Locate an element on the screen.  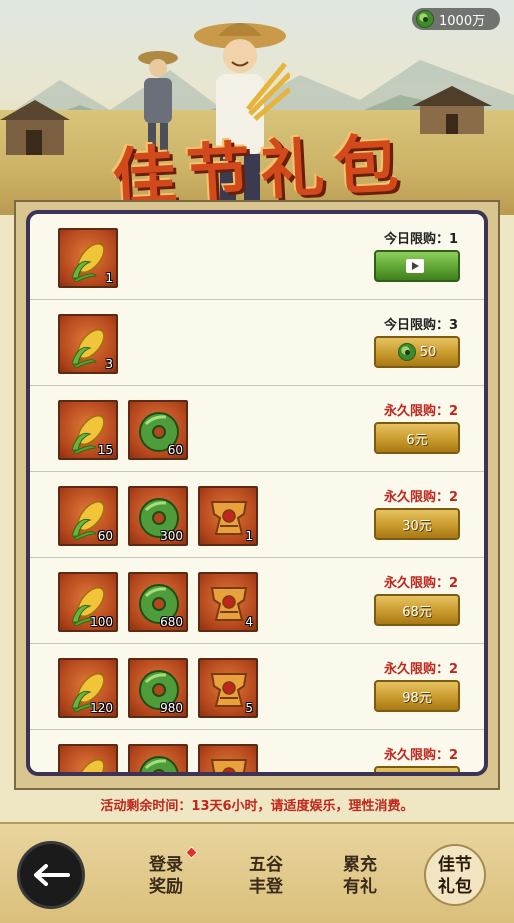
reward-item: 120 is located at coordinates (88, 688).